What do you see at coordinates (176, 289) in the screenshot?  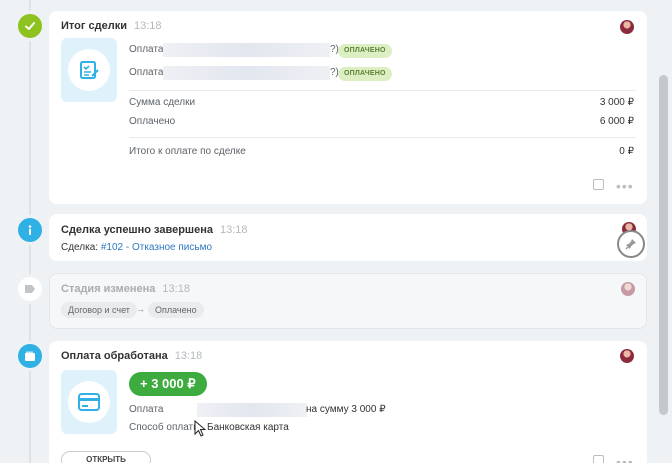 I see `stage-changed-time: 13:18` at bounding box center [176, 289].